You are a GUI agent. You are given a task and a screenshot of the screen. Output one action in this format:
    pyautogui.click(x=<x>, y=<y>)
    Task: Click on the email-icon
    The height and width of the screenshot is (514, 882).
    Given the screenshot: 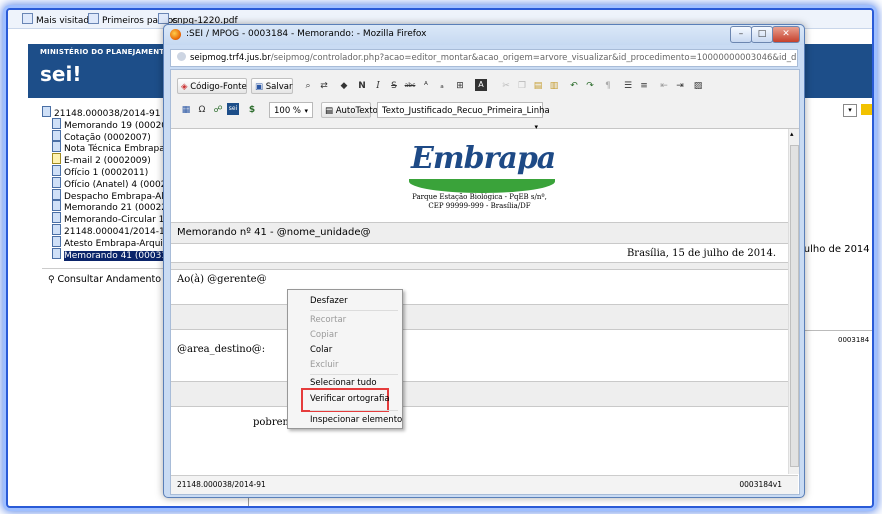 What is the action you would take?
    pyautogui.click(x=56, y=159)
    